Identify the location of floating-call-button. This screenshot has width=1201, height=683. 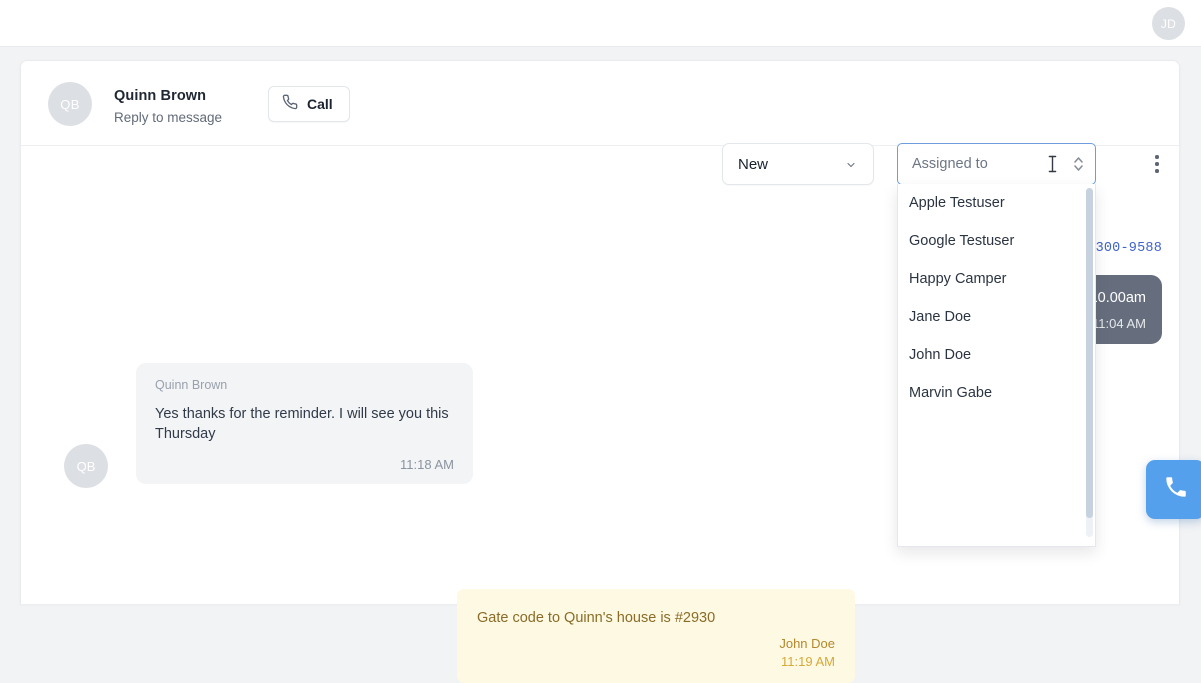
(1173, 489).